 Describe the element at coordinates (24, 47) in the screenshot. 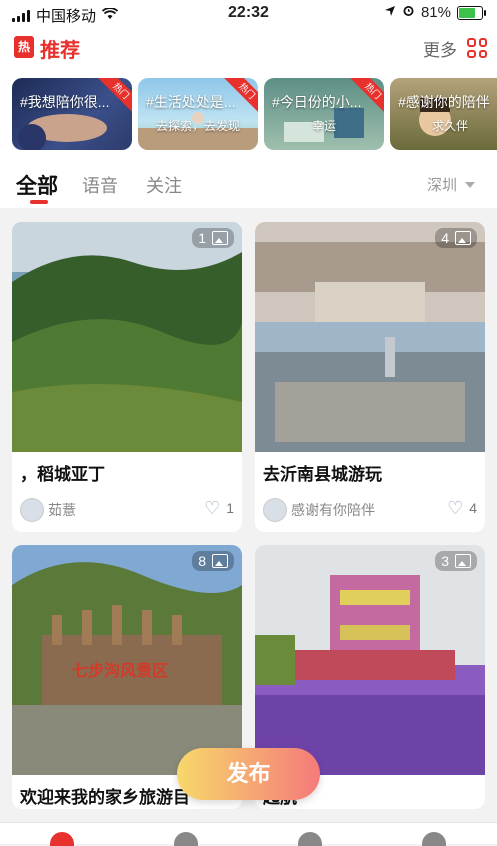

I see `hot-badge-icon: 热` at that location.